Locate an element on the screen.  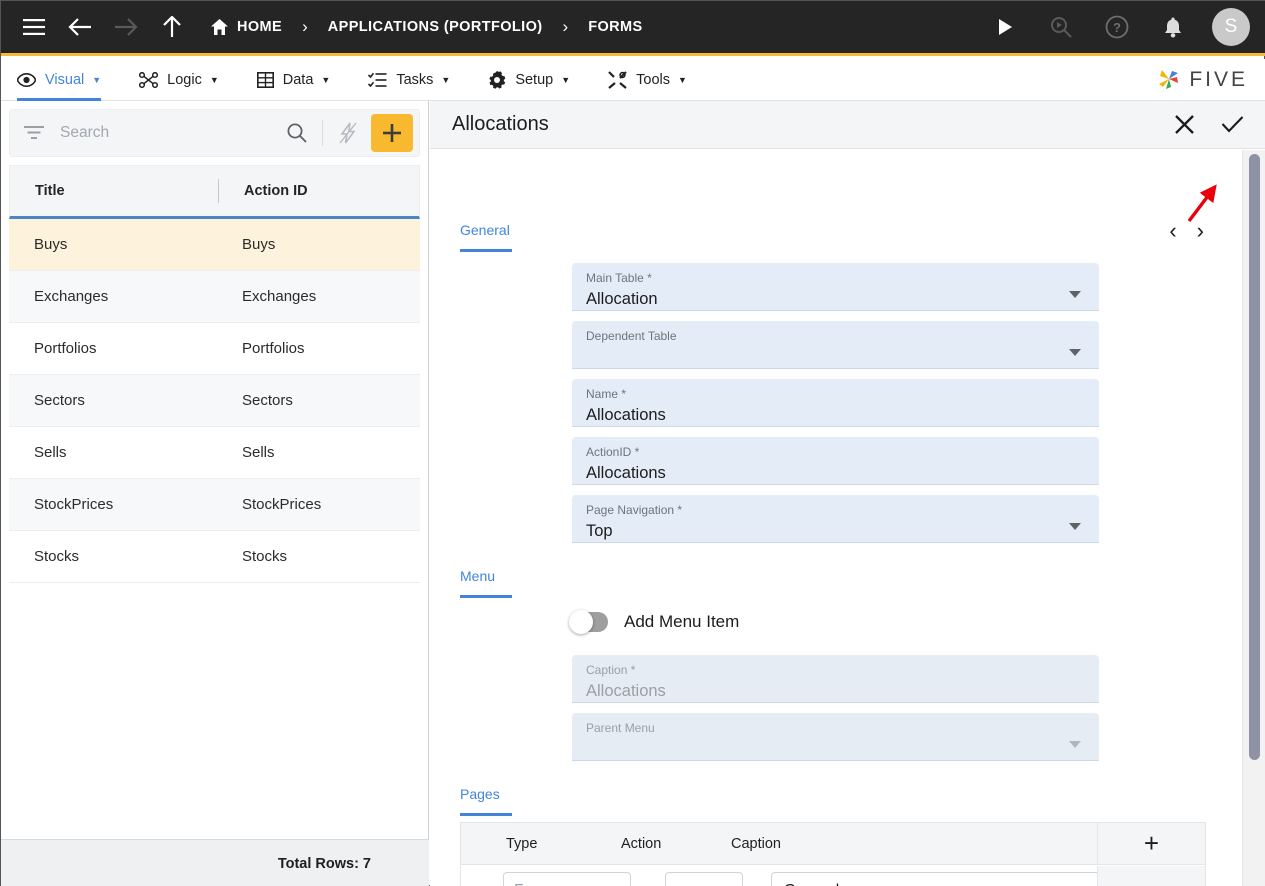
row-action-id: Sells is located at coordinates (258, 452).